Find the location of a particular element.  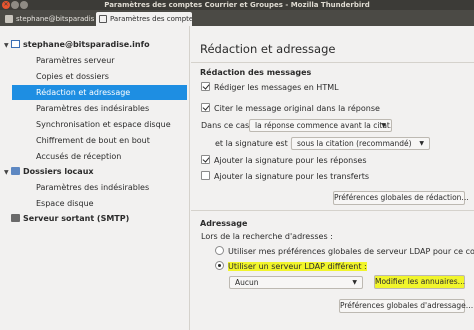

mail-account-icon is located at coordinates (15, 44).